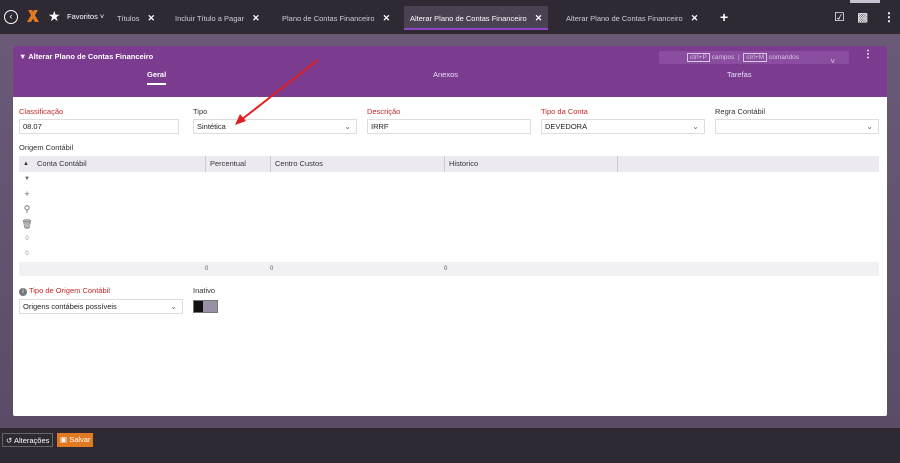 The height and width of the screenshot is (463, 900). Describe the element at coordinates (865, 1) in the screenshot. I see `window-strip` at that location.